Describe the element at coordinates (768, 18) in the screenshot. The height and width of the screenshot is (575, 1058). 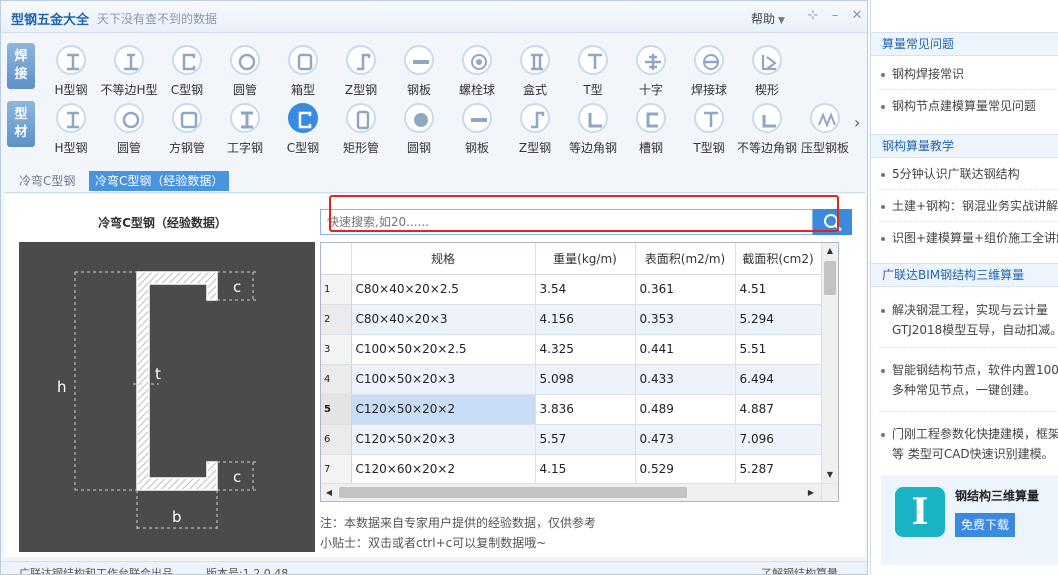
I see `help-menu: 帮助 ▼` at that location.